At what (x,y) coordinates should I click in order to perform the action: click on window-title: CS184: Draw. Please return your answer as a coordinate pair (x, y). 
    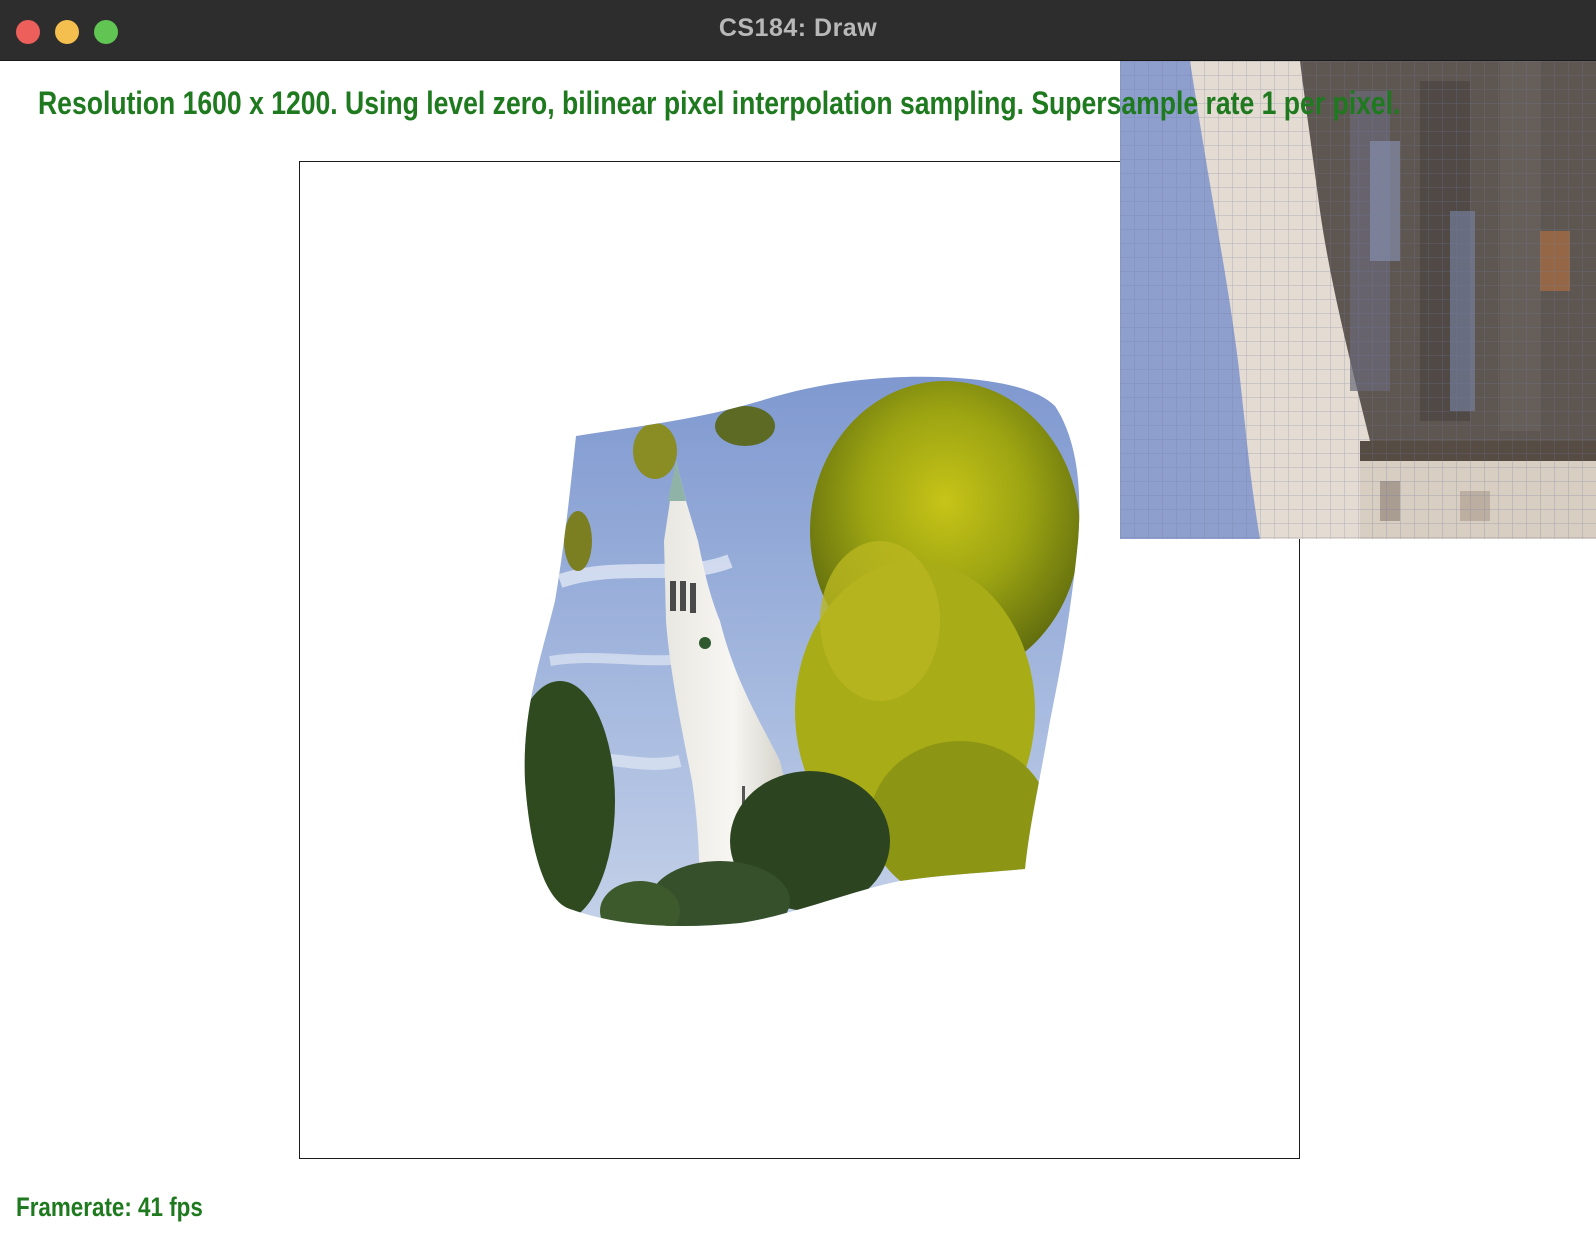
    Looking at the image, I should click on (798, 28).